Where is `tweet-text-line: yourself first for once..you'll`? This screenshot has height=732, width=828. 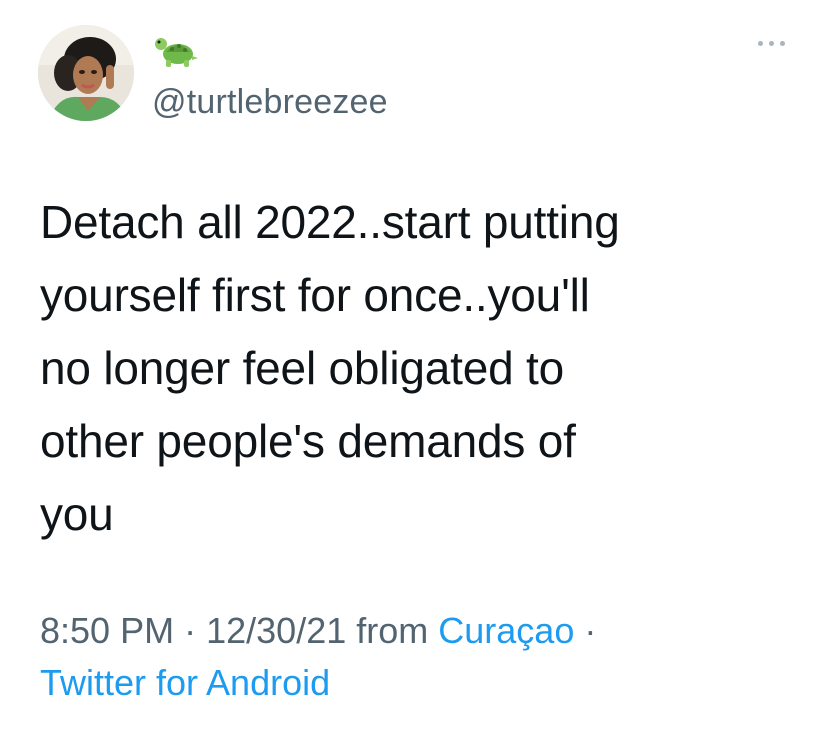
tweet-text-line: yourself first for once..you'll is located at coordinates (315, 295).